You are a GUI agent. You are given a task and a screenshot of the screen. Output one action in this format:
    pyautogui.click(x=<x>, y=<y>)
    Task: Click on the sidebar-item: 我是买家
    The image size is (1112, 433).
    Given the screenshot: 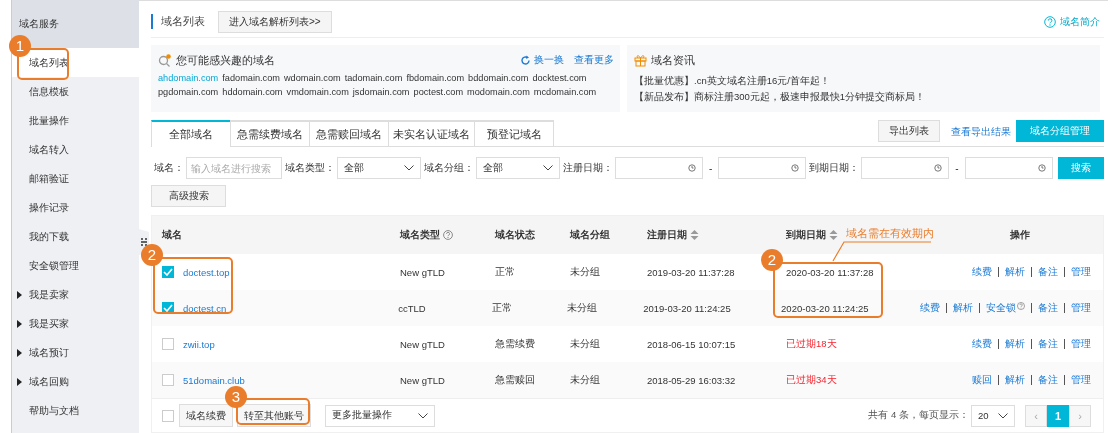 What is the action you would take?
    pyautogui.click(x=75, y=323)
    